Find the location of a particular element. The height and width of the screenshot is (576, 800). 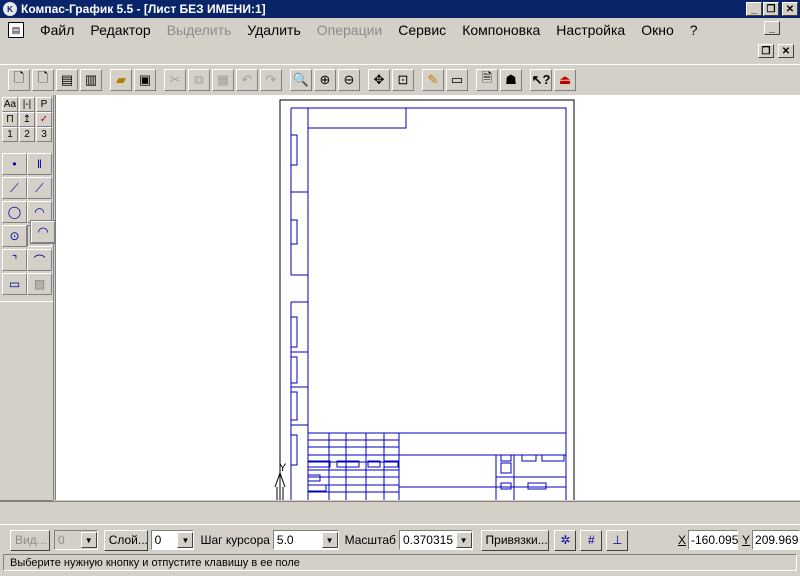

menu-delete: Удалить is located at coordinates (273, 30).